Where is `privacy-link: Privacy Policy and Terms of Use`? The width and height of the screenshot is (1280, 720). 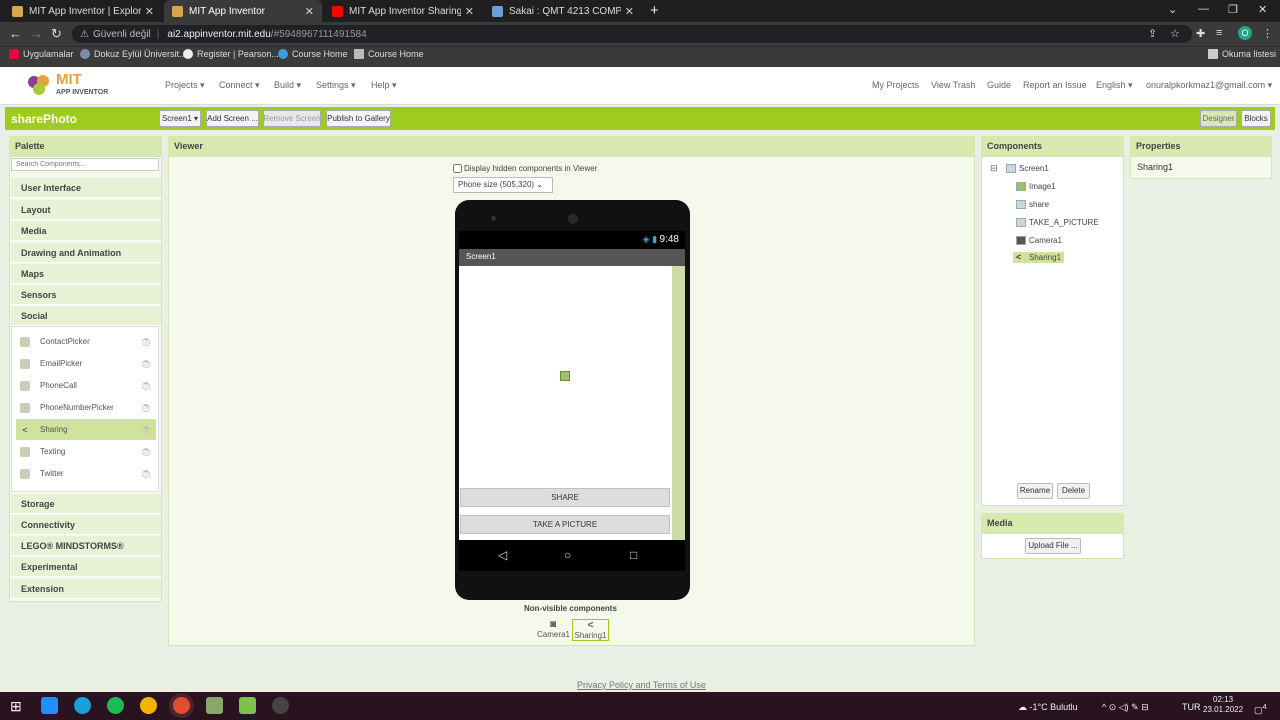
privacy-link: Privacy Policy and Terms of Use is located at coordinates (641, 685).